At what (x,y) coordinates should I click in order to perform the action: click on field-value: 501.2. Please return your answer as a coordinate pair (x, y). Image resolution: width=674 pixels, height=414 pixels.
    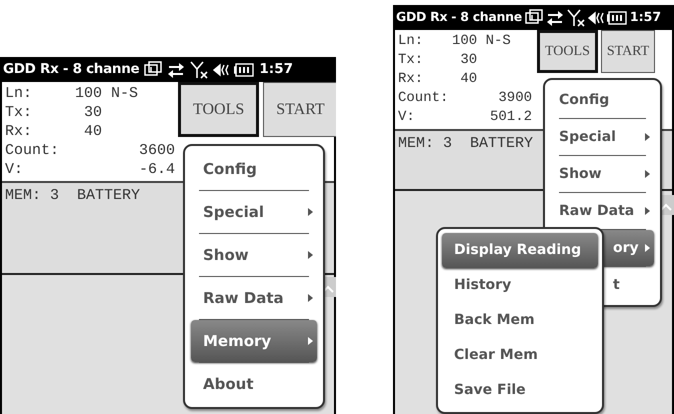
    Looking at the image, I should click on (510, 117).